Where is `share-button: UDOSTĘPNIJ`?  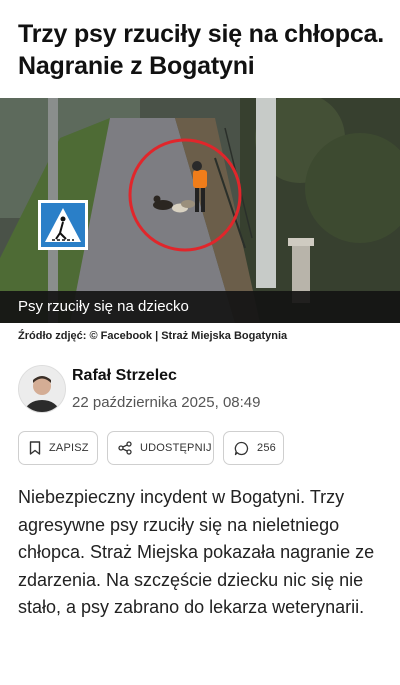
share-button: UDOSTĘPNIJ is located at coordinates (160, 448).